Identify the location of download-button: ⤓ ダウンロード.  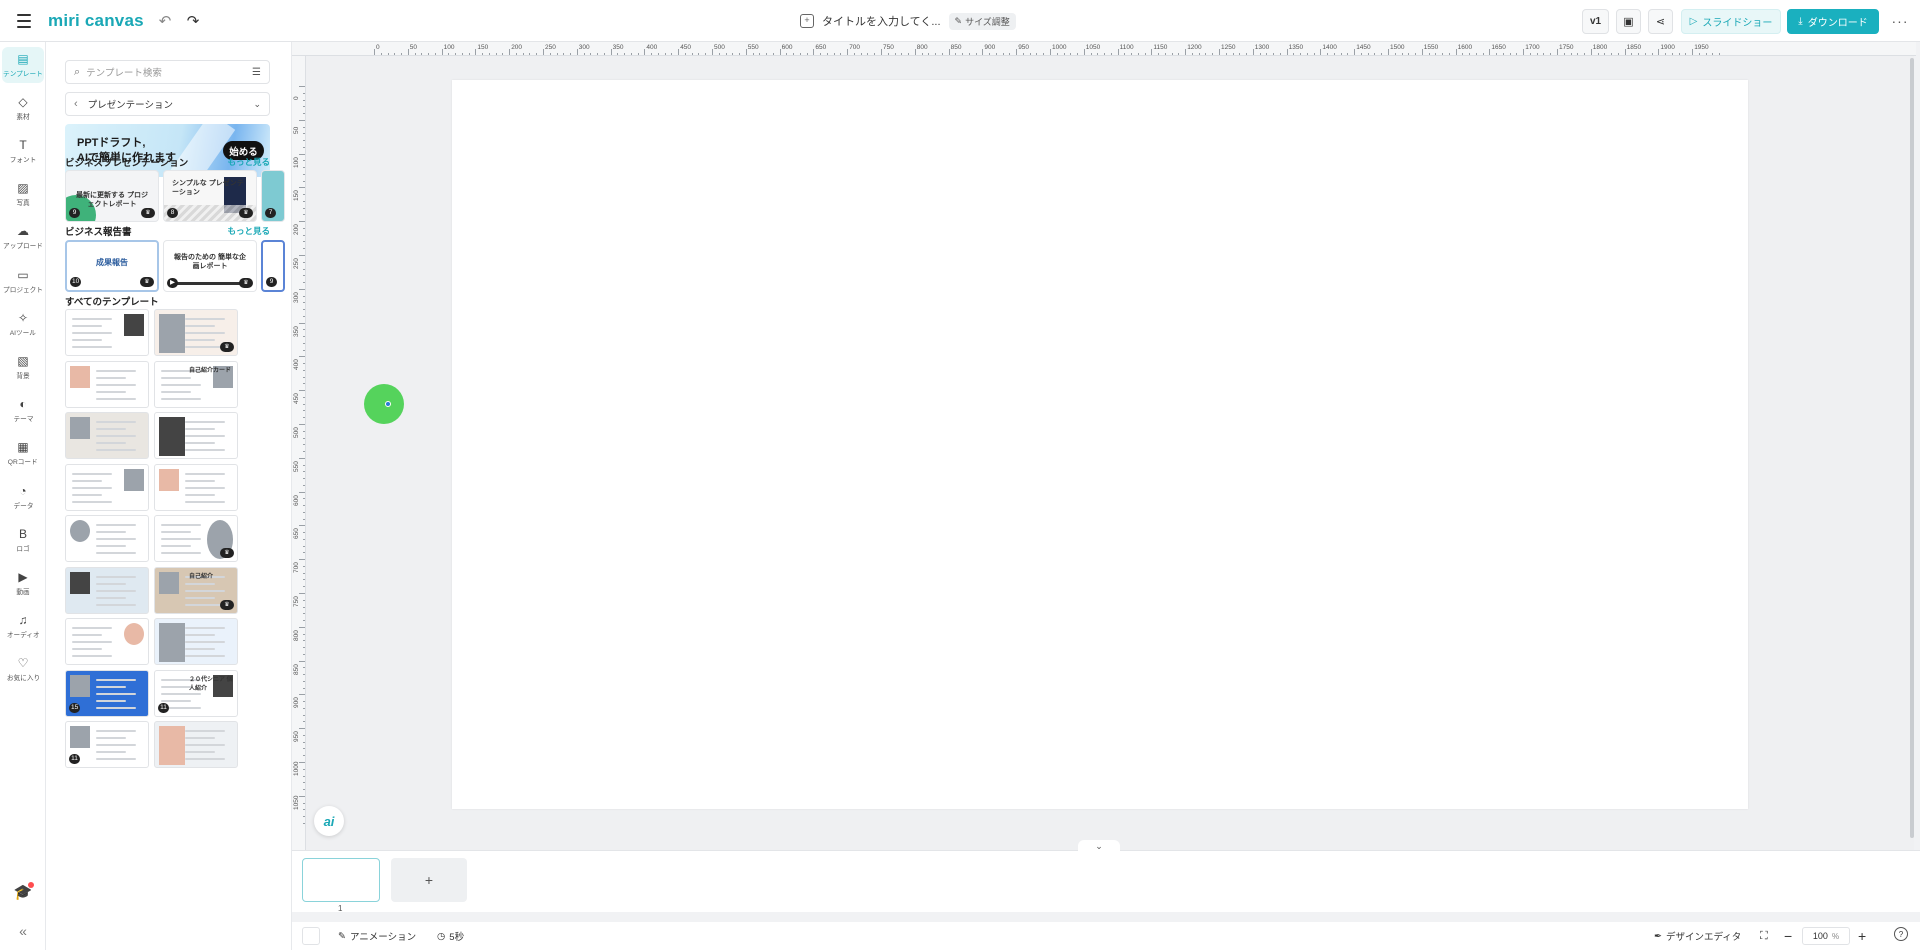
(1833, 21).